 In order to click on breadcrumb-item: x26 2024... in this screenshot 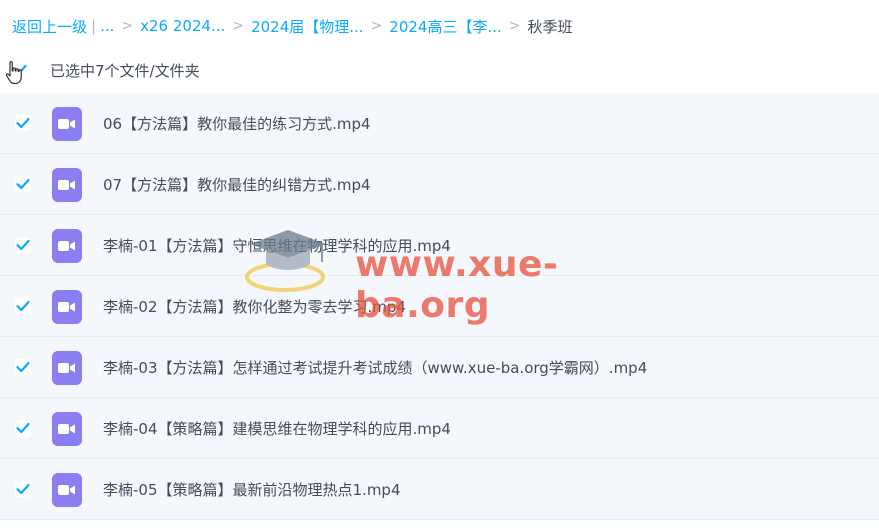, I will do `click(182, 26)`.